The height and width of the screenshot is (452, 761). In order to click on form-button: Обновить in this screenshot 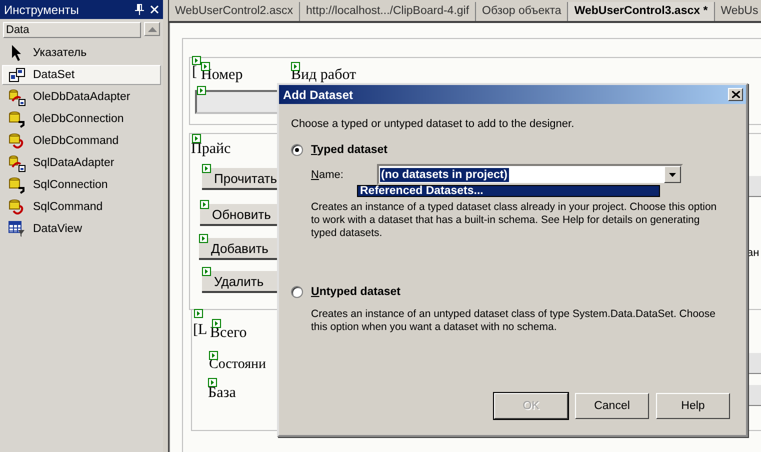, I will do `click(239, 215)`.